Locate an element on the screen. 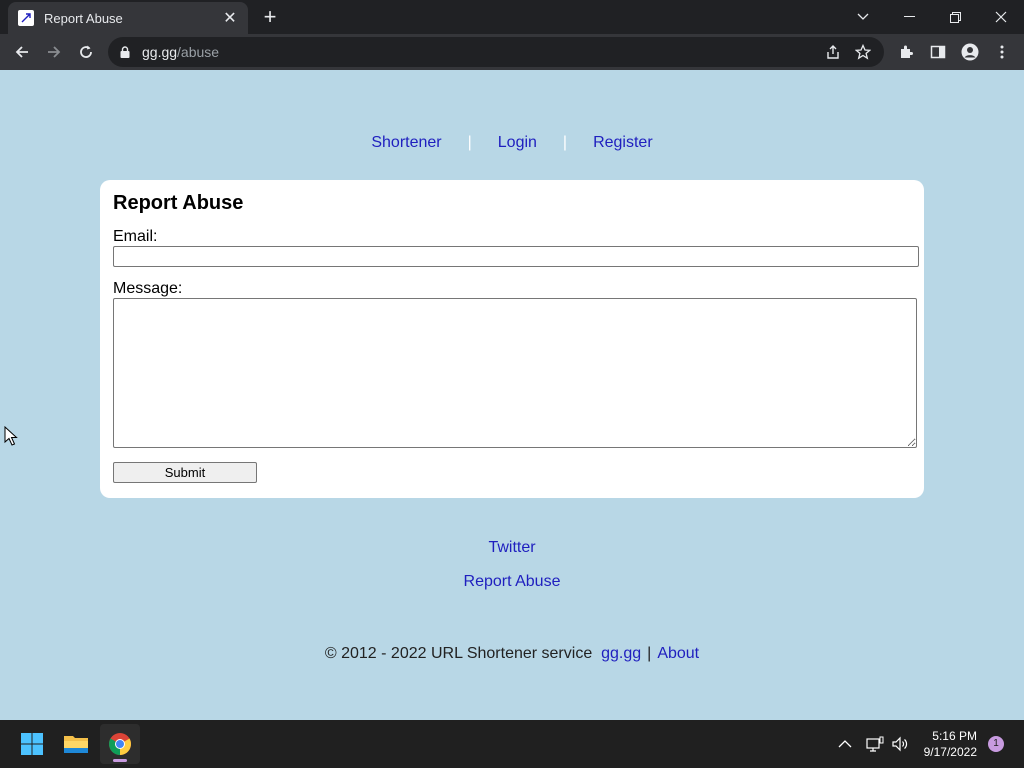  address-bar: gg.gg/abuse is located at coordinates (496, 52).